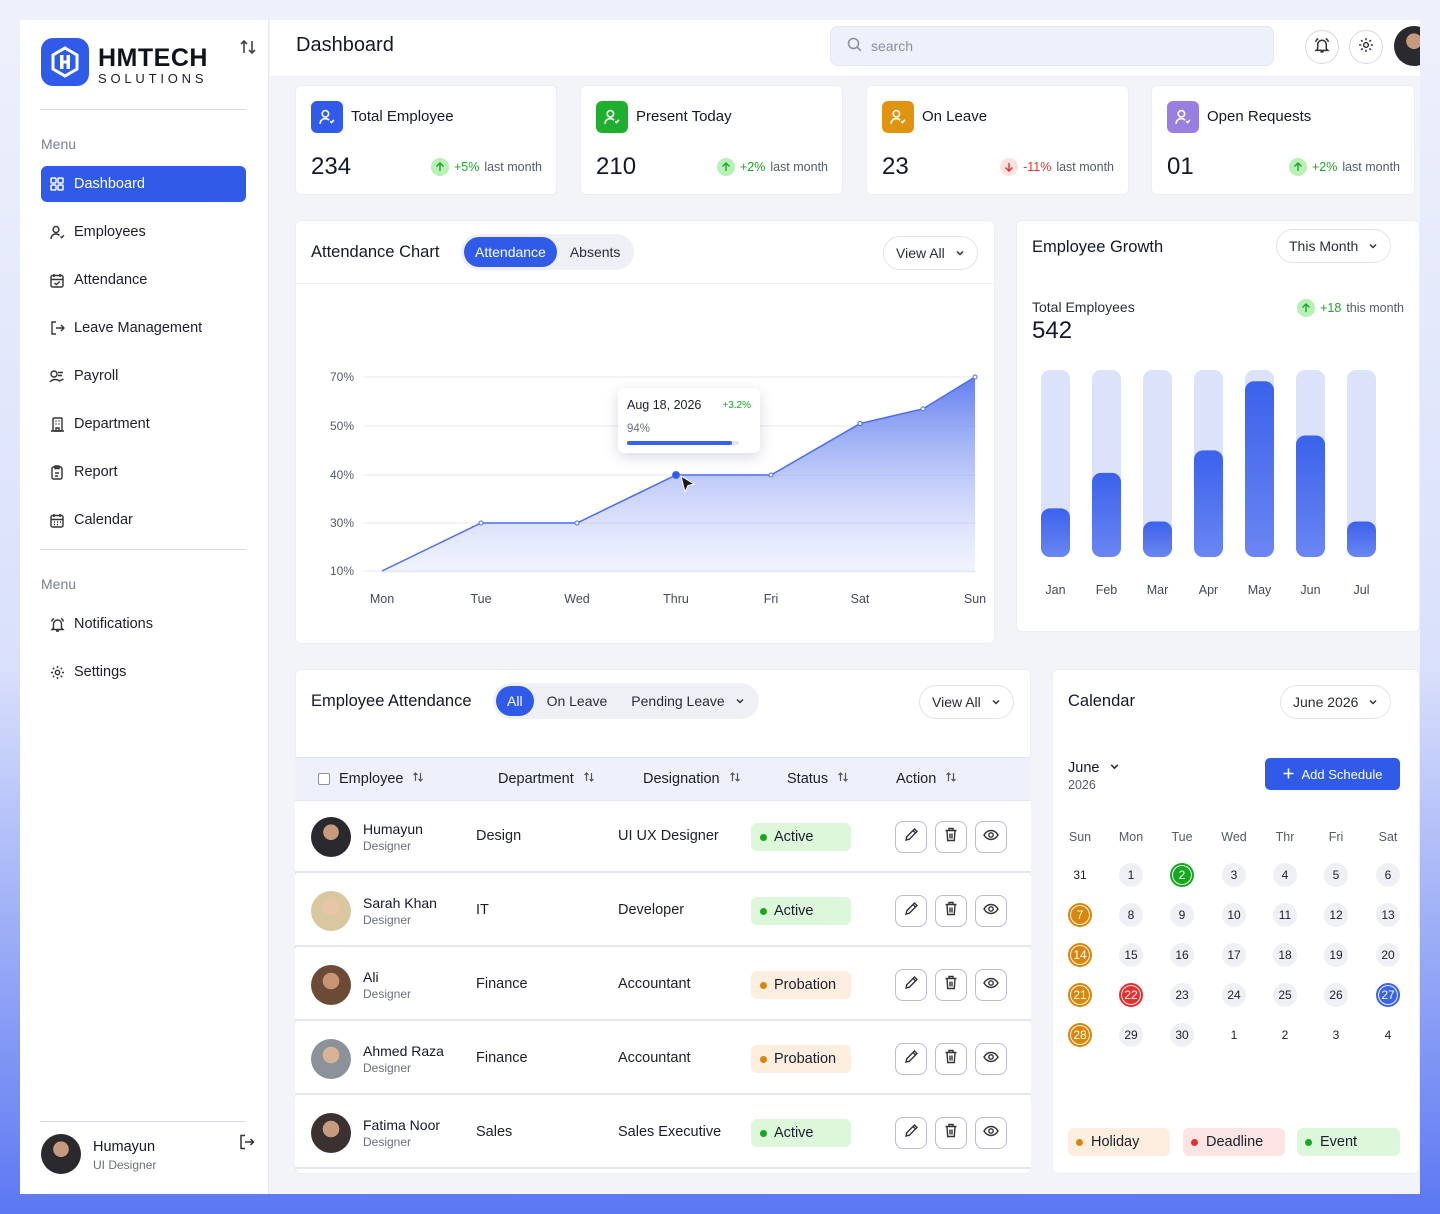 The image size is (1440, 1214). What do you see at coordinates (1388, 955) in the screenshot?
I see `calendar-day: 20` at bounding box center [1388, 955].